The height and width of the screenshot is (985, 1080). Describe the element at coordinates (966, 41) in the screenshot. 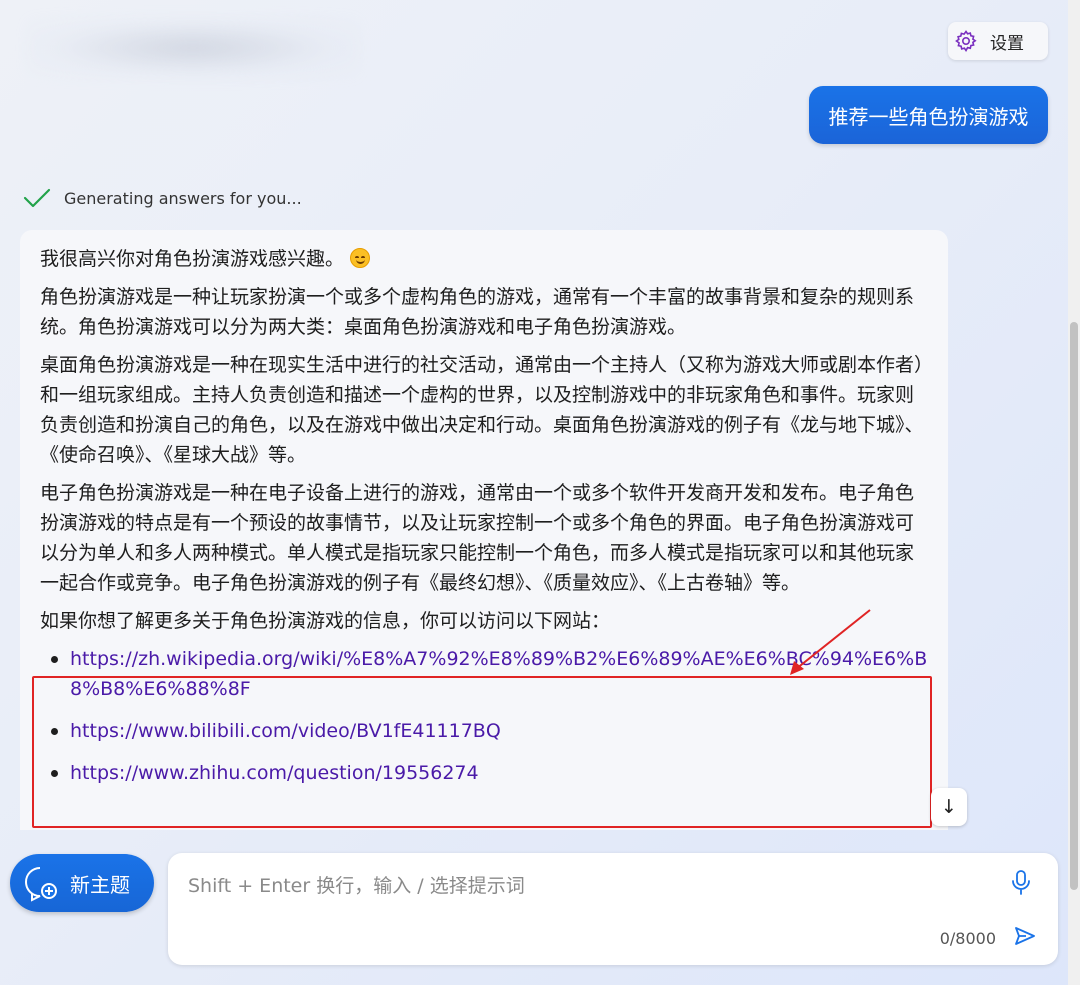

I see `gear-icon` at that location.